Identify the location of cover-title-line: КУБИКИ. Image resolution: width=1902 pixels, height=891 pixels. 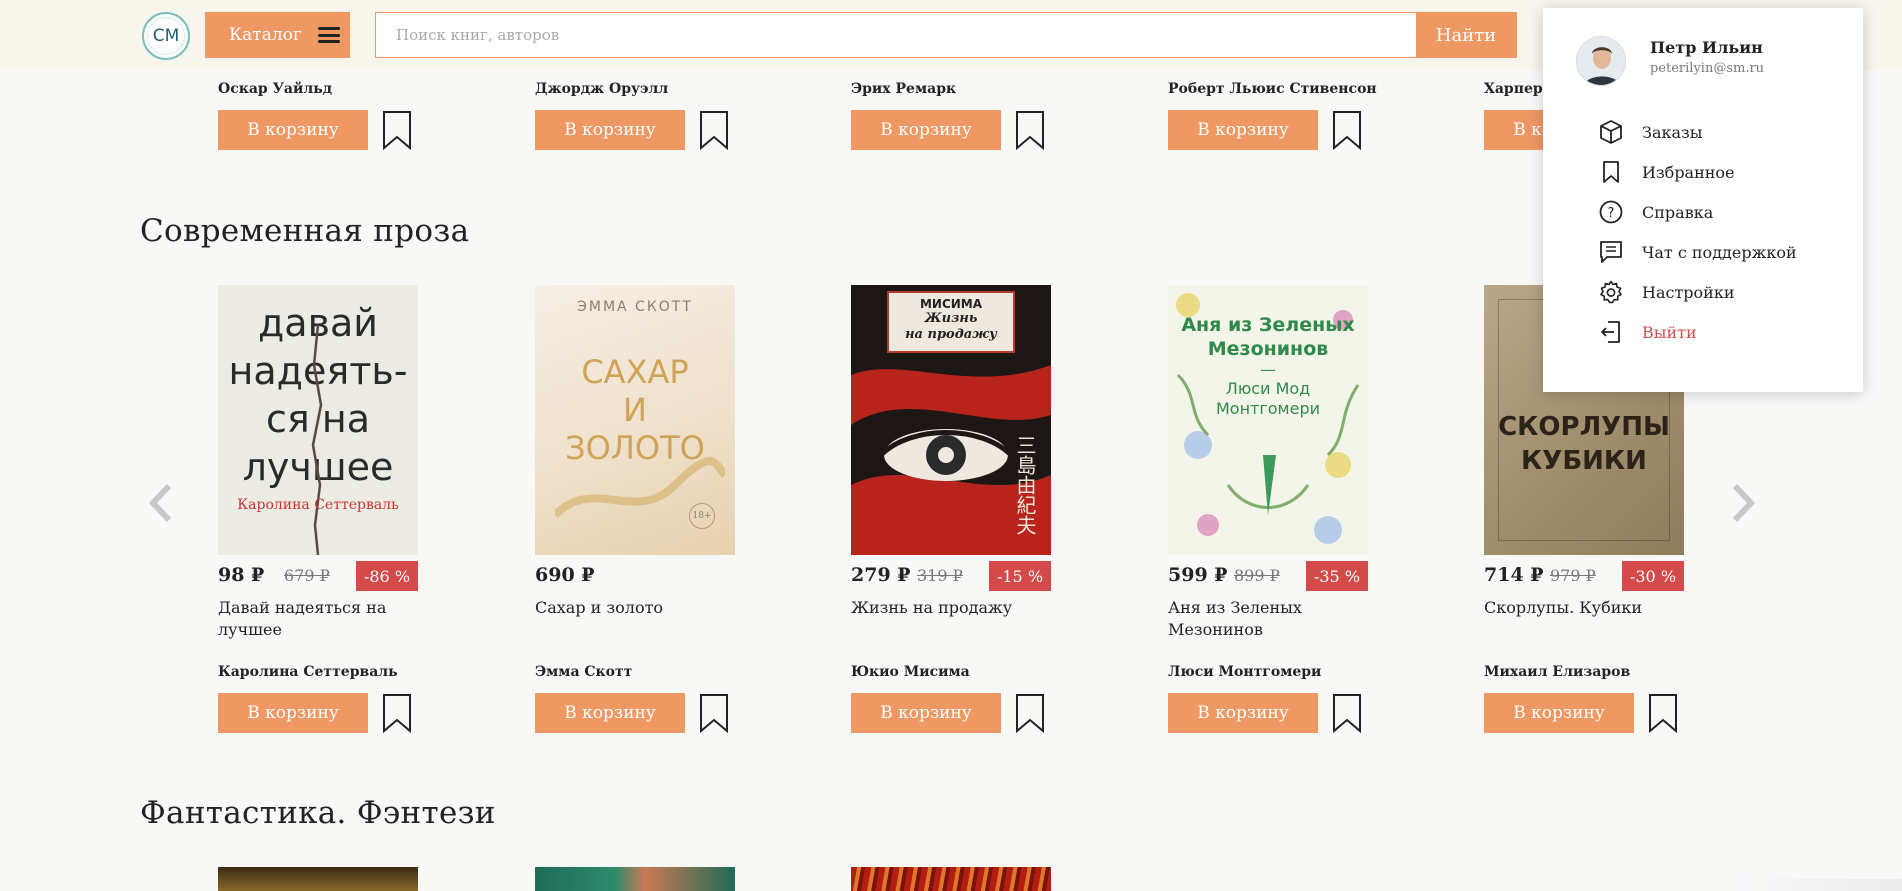
(1584, 461).